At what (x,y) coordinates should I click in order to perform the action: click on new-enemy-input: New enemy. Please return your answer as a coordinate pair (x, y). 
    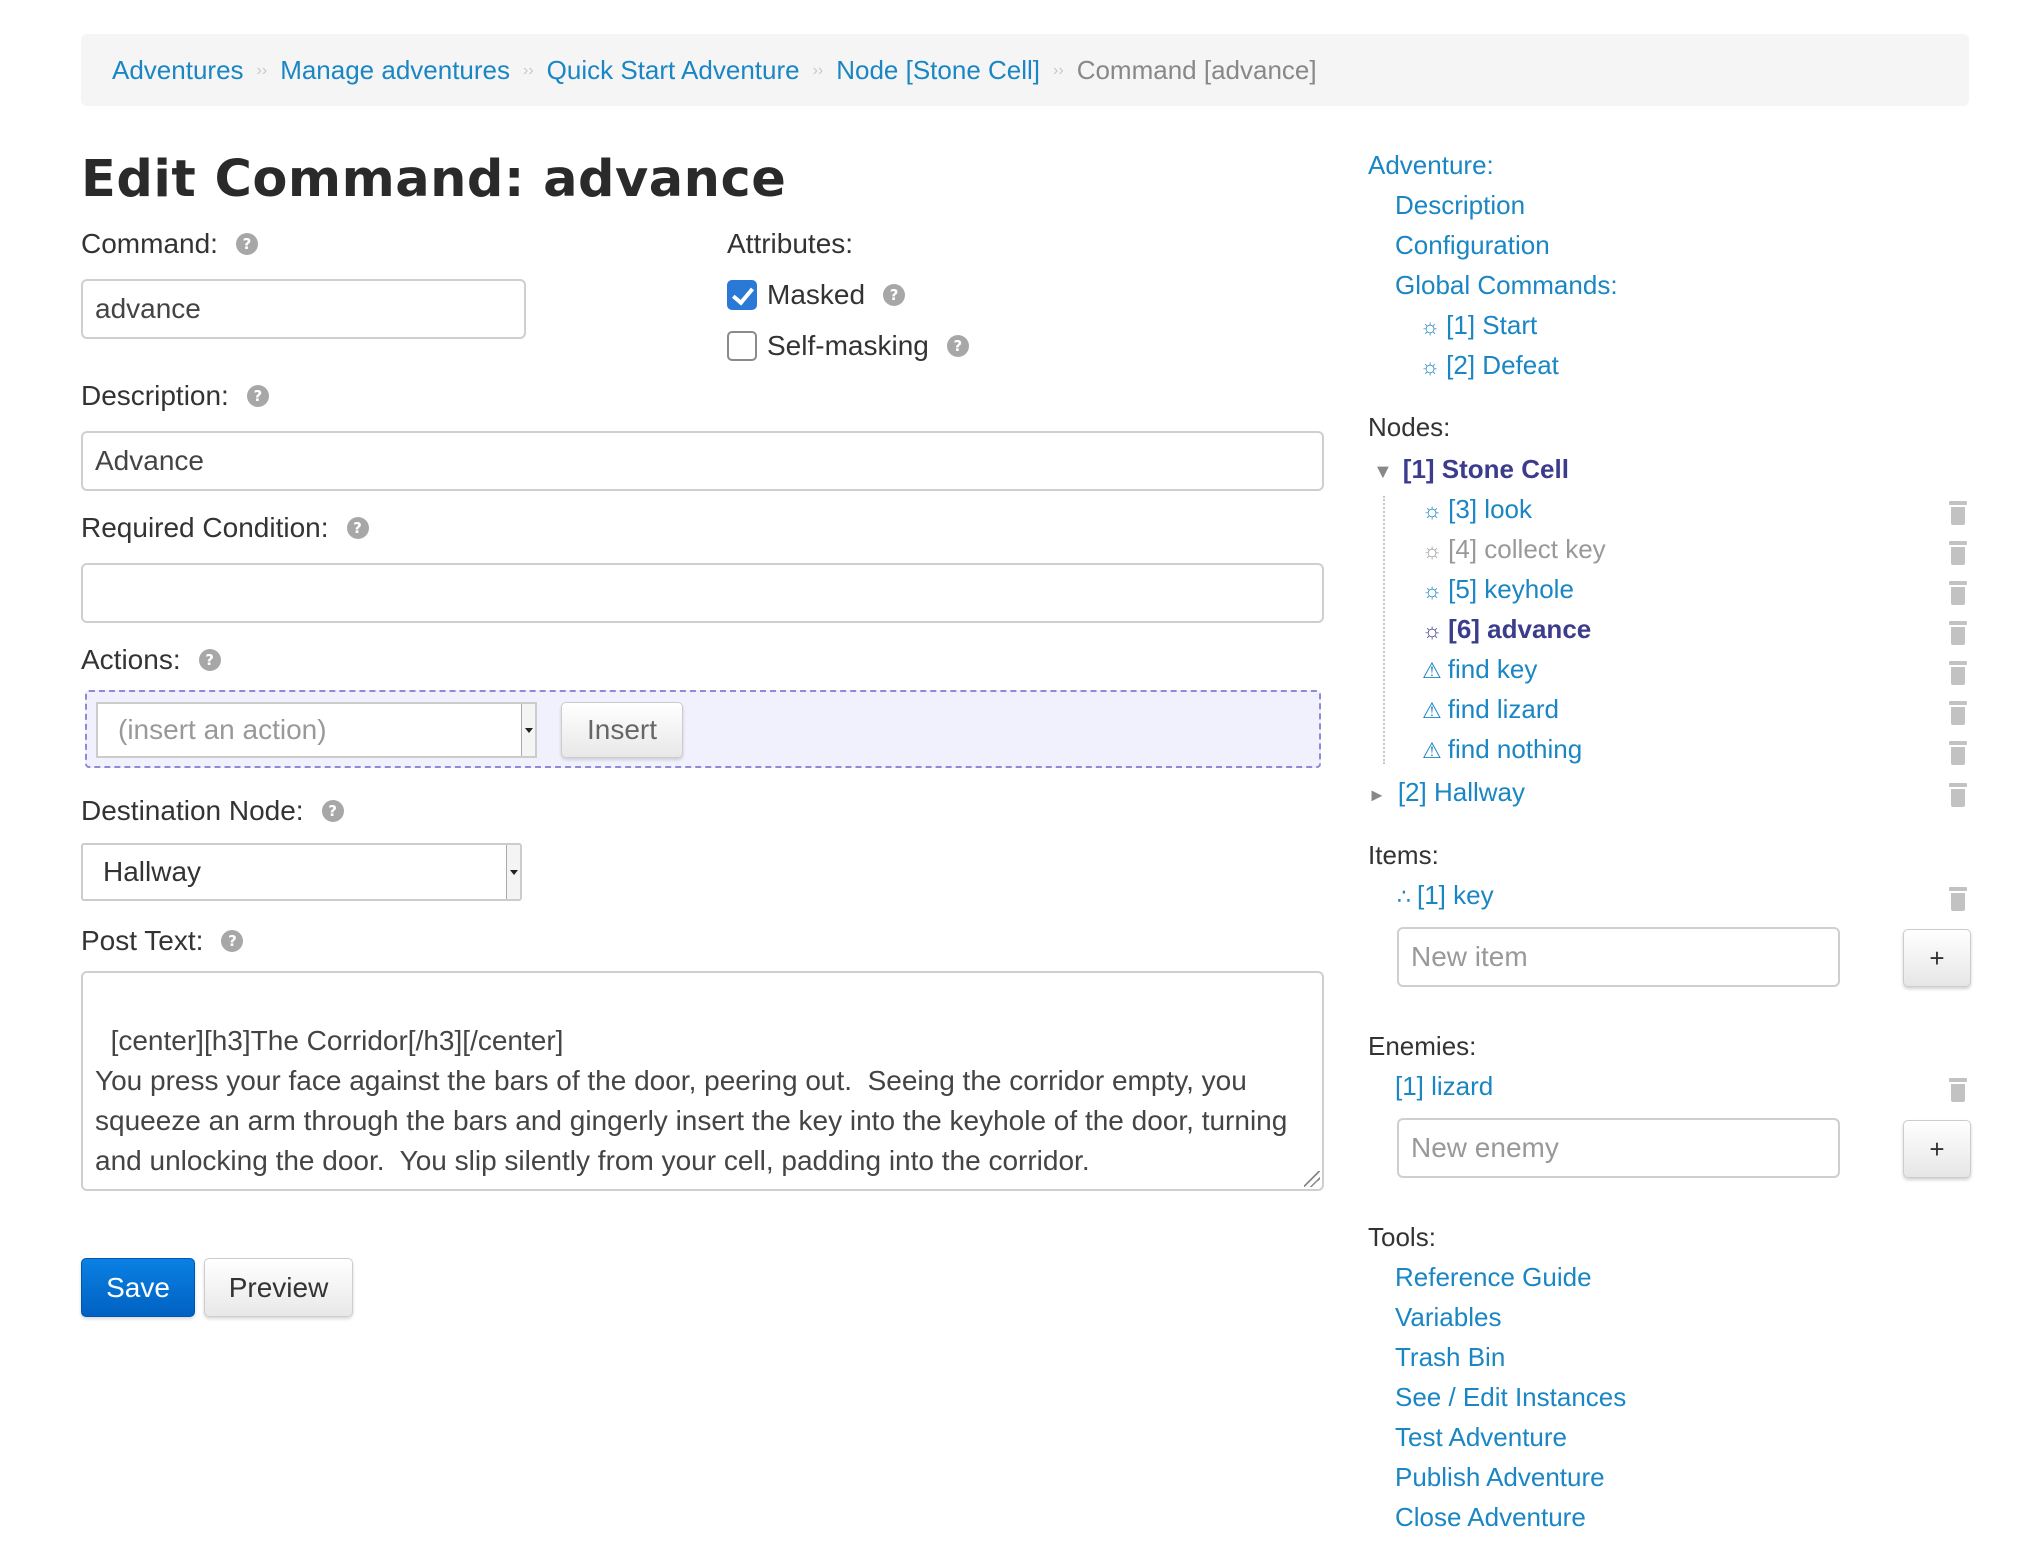
    Looking at the image, I should click on (1618, 1148).